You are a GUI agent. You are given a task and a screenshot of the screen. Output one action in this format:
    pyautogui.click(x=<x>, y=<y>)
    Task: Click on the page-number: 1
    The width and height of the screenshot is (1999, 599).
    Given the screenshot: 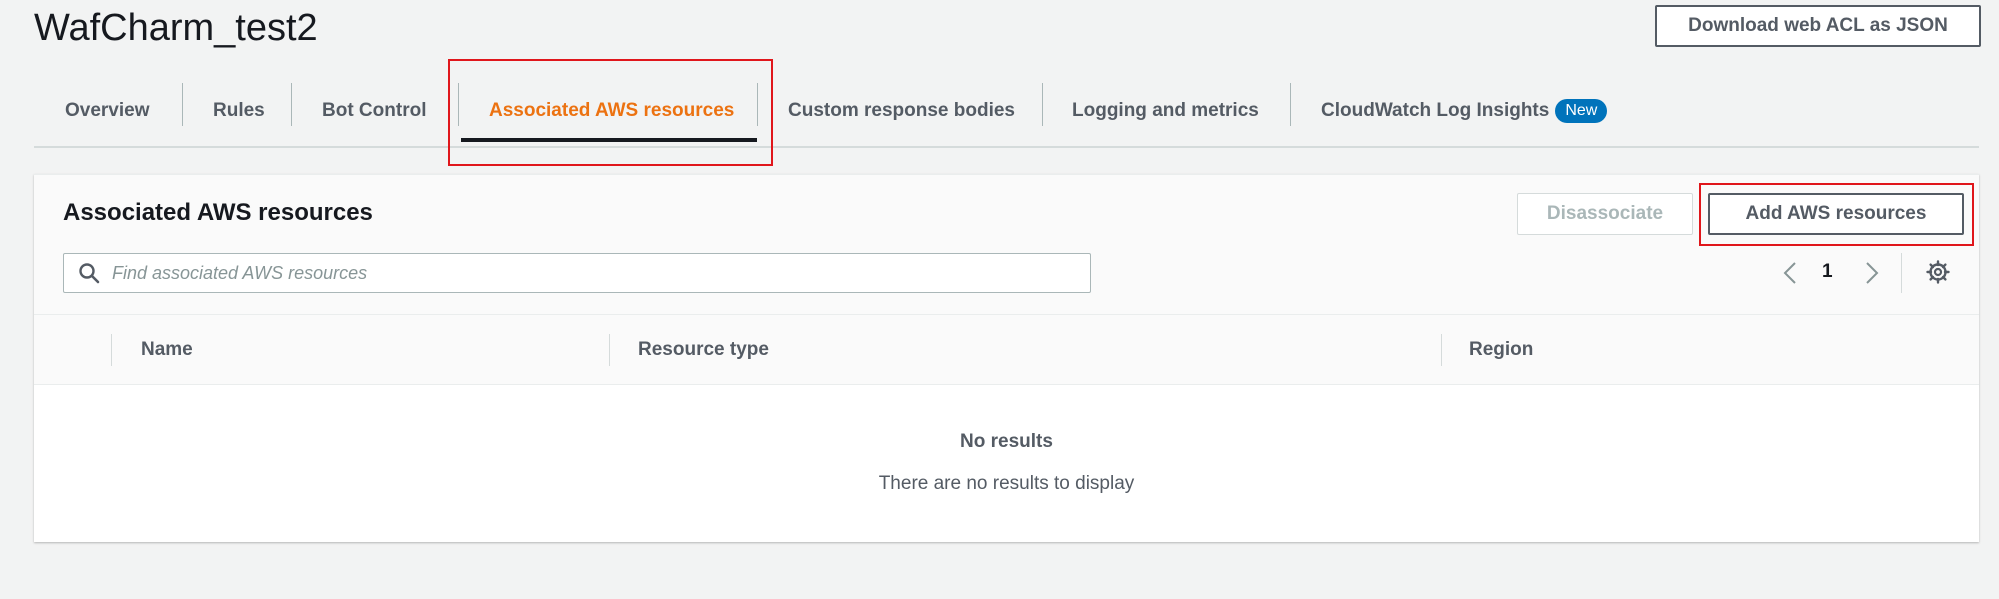 What is the action you would take?
    pyautogui.click(x=1827, y=272)
    